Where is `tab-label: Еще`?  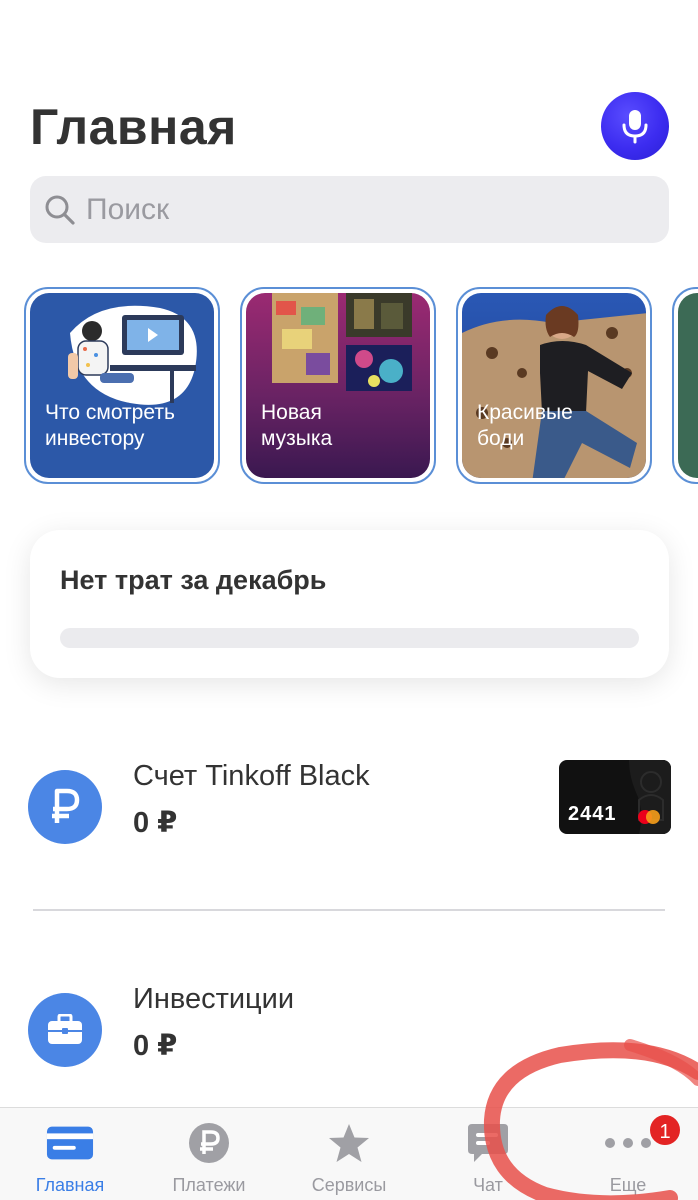 tab-label: Еще is located at coordinates (628, 1185).